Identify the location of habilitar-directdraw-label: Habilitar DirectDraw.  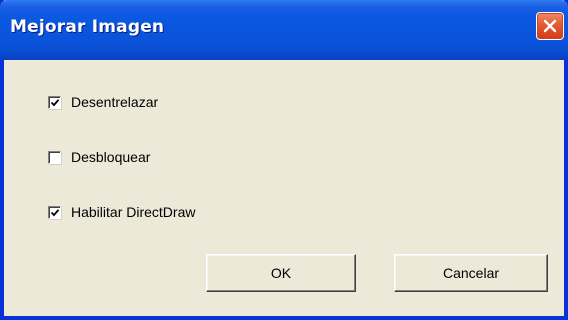
(133, 212).